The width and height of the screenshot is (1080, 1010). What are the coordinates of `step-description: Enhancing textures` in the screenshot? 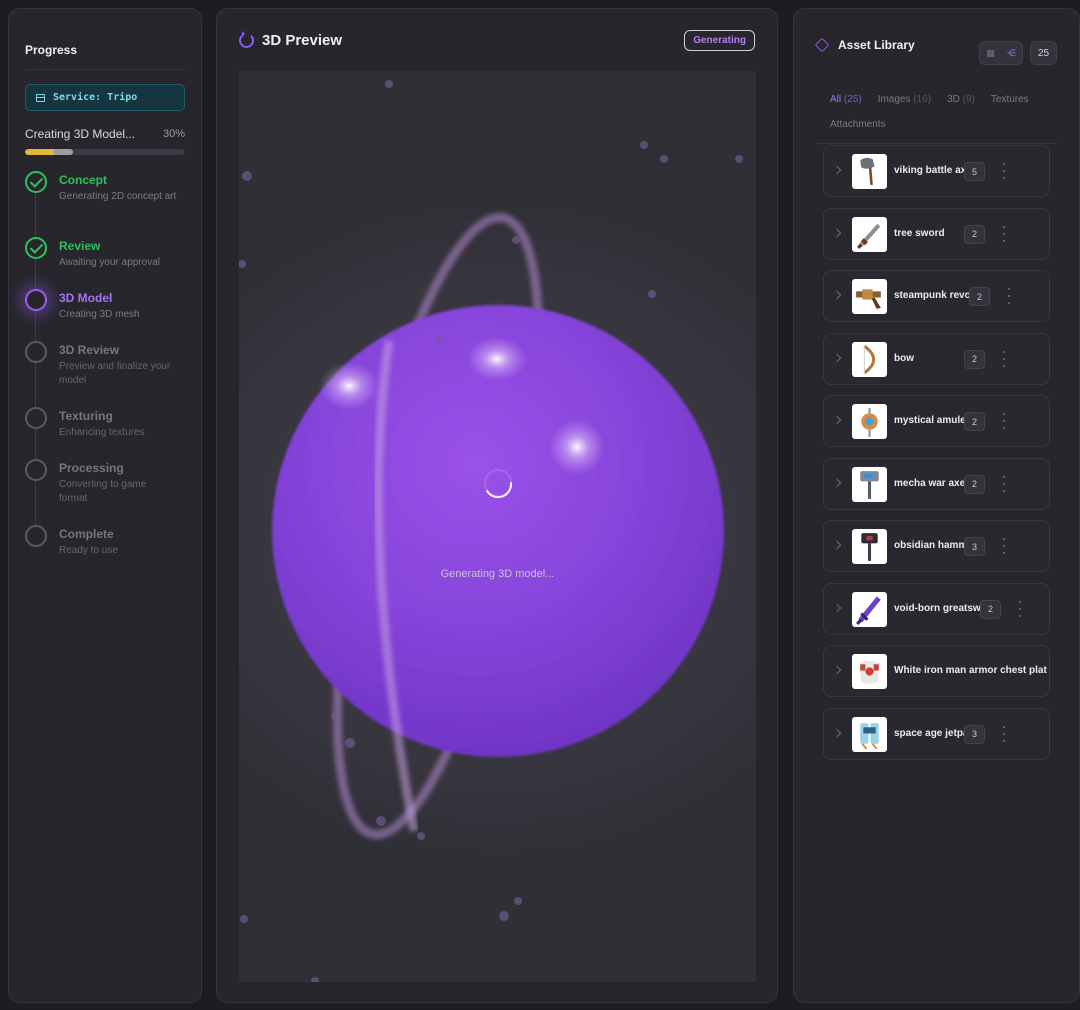 It's located at (102, 432).